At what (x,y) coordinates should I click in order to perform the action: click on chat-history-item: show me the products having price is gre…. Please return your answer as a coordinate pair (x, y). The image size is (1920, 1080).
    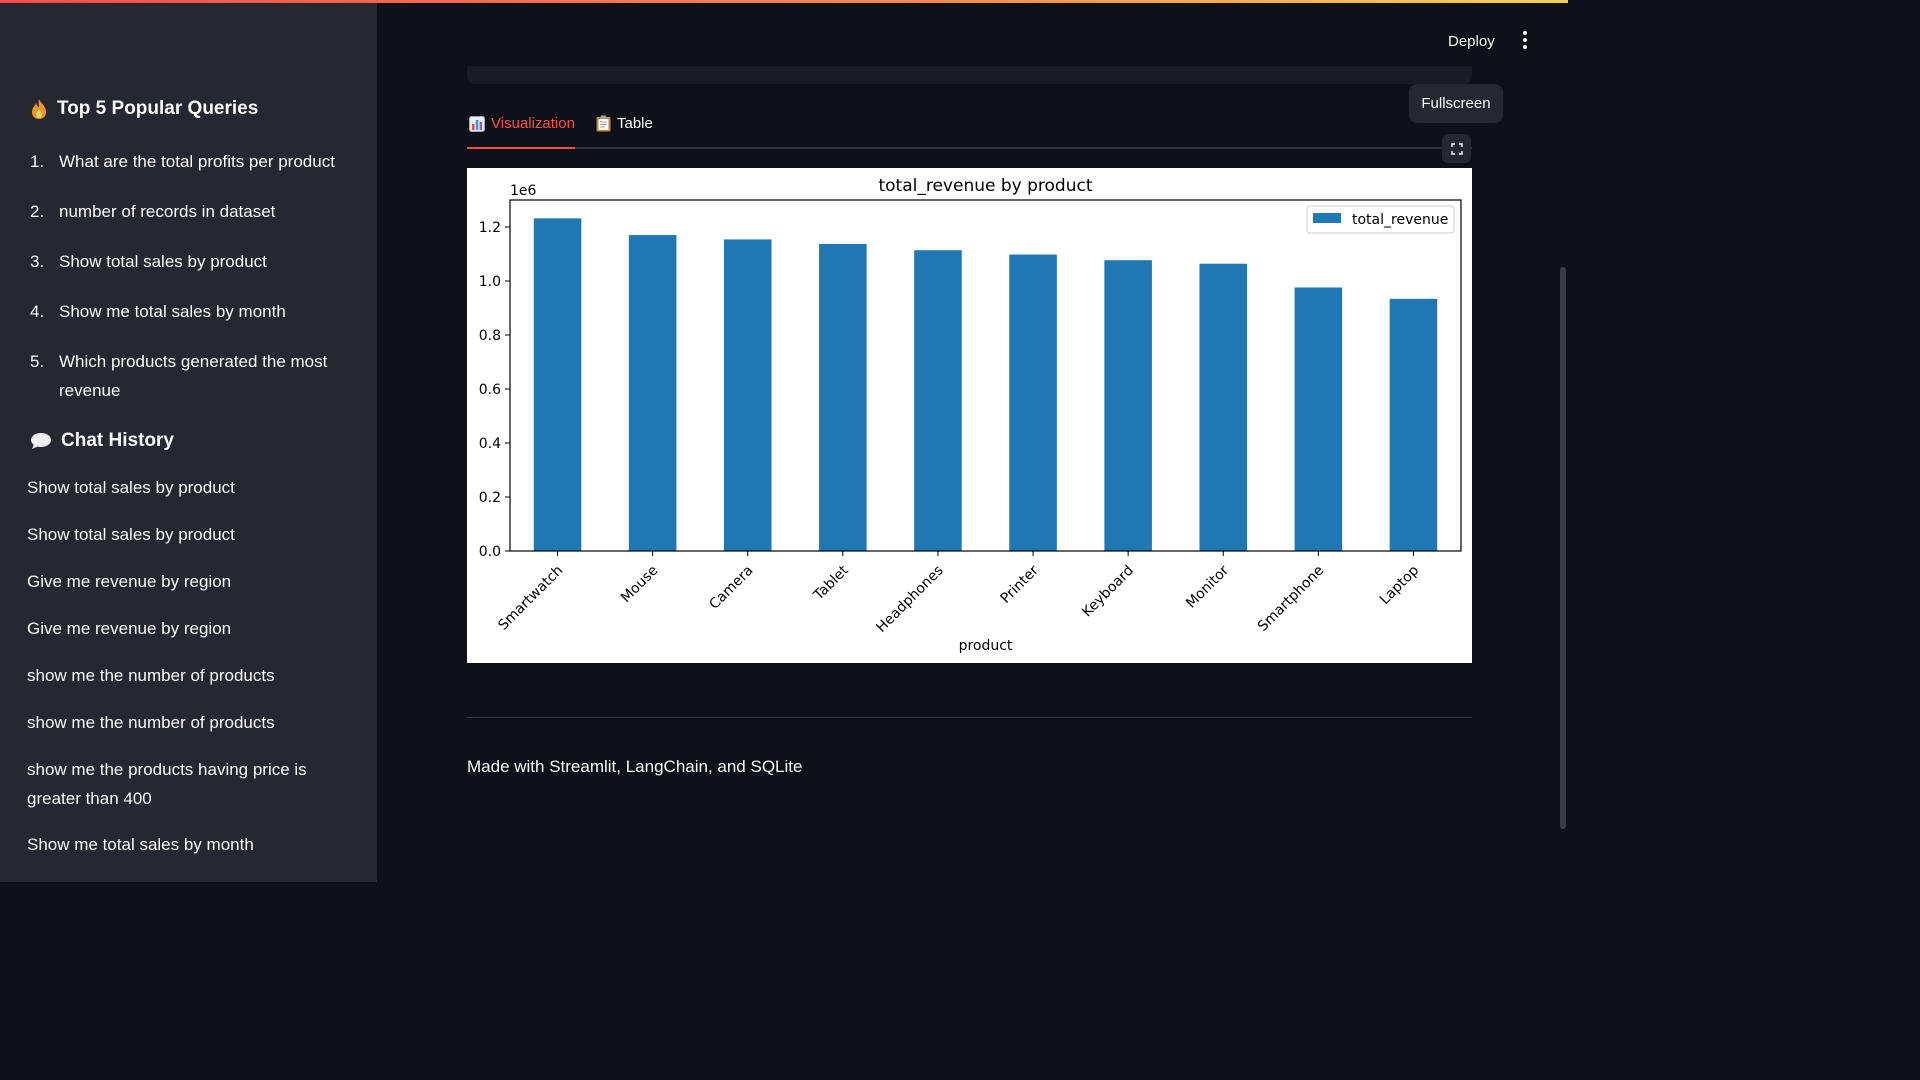
    Looking at the image, I should click on (187, 784).